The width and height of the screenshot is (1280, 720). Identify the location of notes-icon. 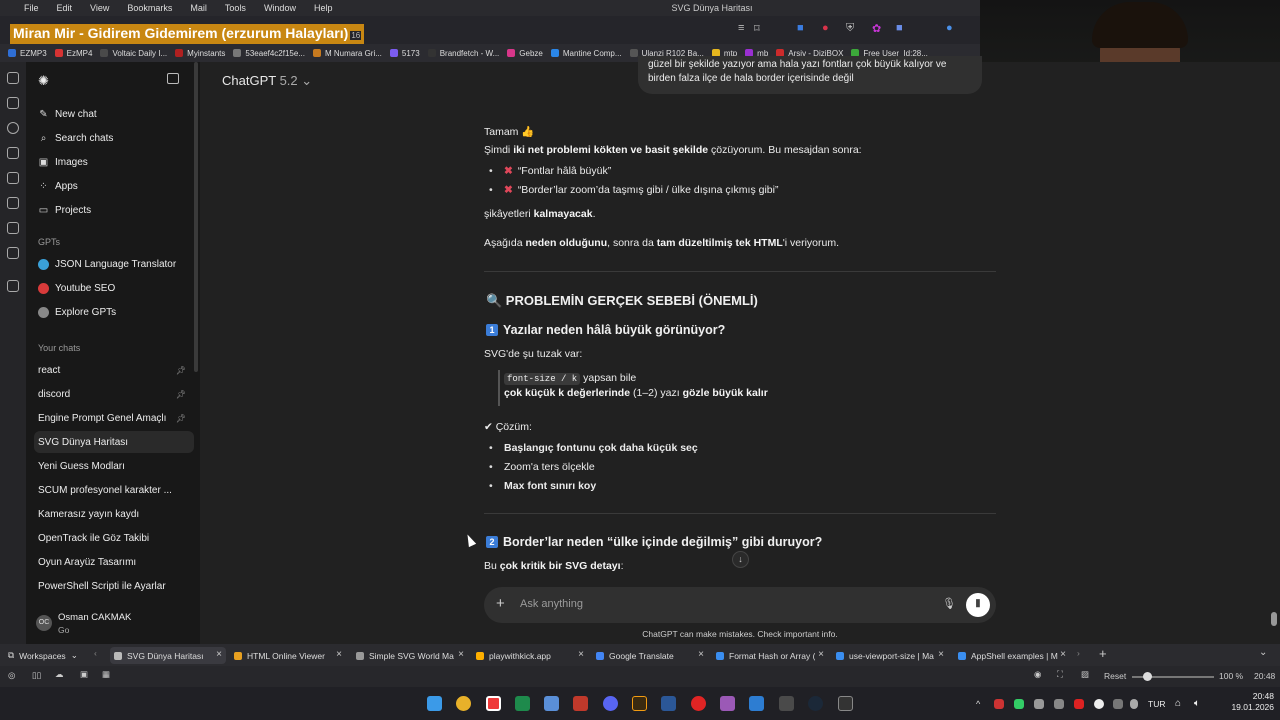
(13, 153).